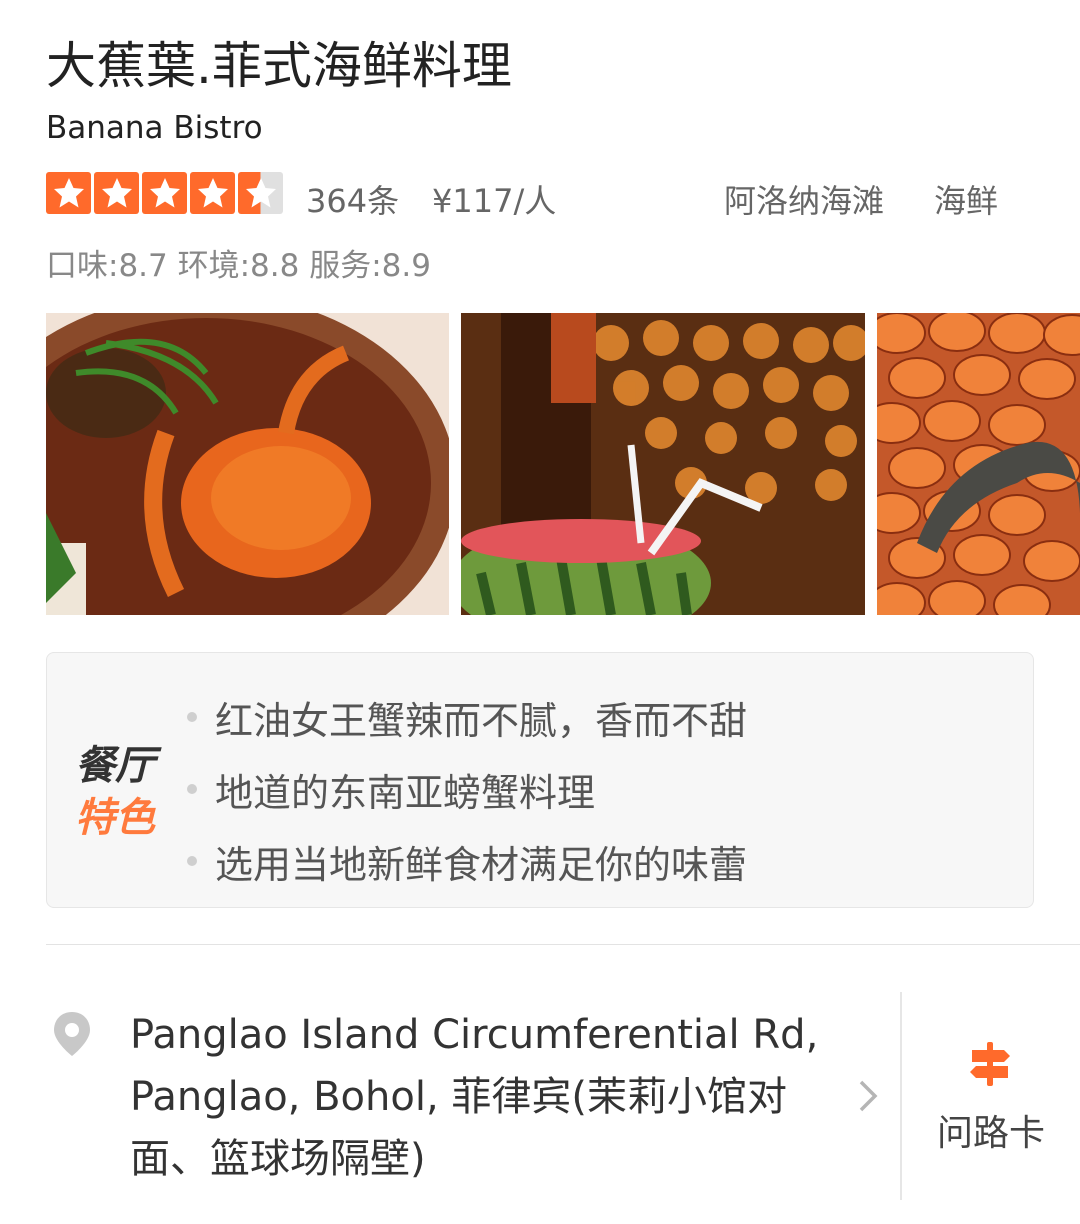 This screenshot has width=1080, height=1224. What do you see at coordinates (966, 199) in the screenshot?
I see `category-tag: 海鲜` at bounding box center [966, 199].